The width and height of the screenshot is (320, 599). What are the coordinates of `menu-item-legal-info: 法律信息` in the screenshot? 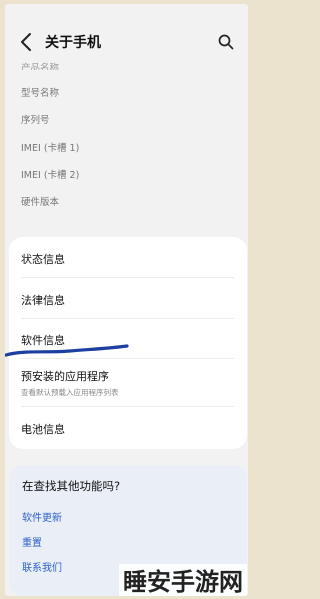 It's located at (128, 300).